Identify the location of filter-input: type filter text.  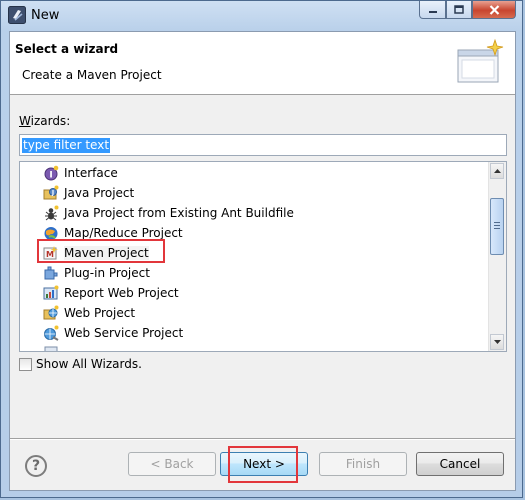
(263, 145).